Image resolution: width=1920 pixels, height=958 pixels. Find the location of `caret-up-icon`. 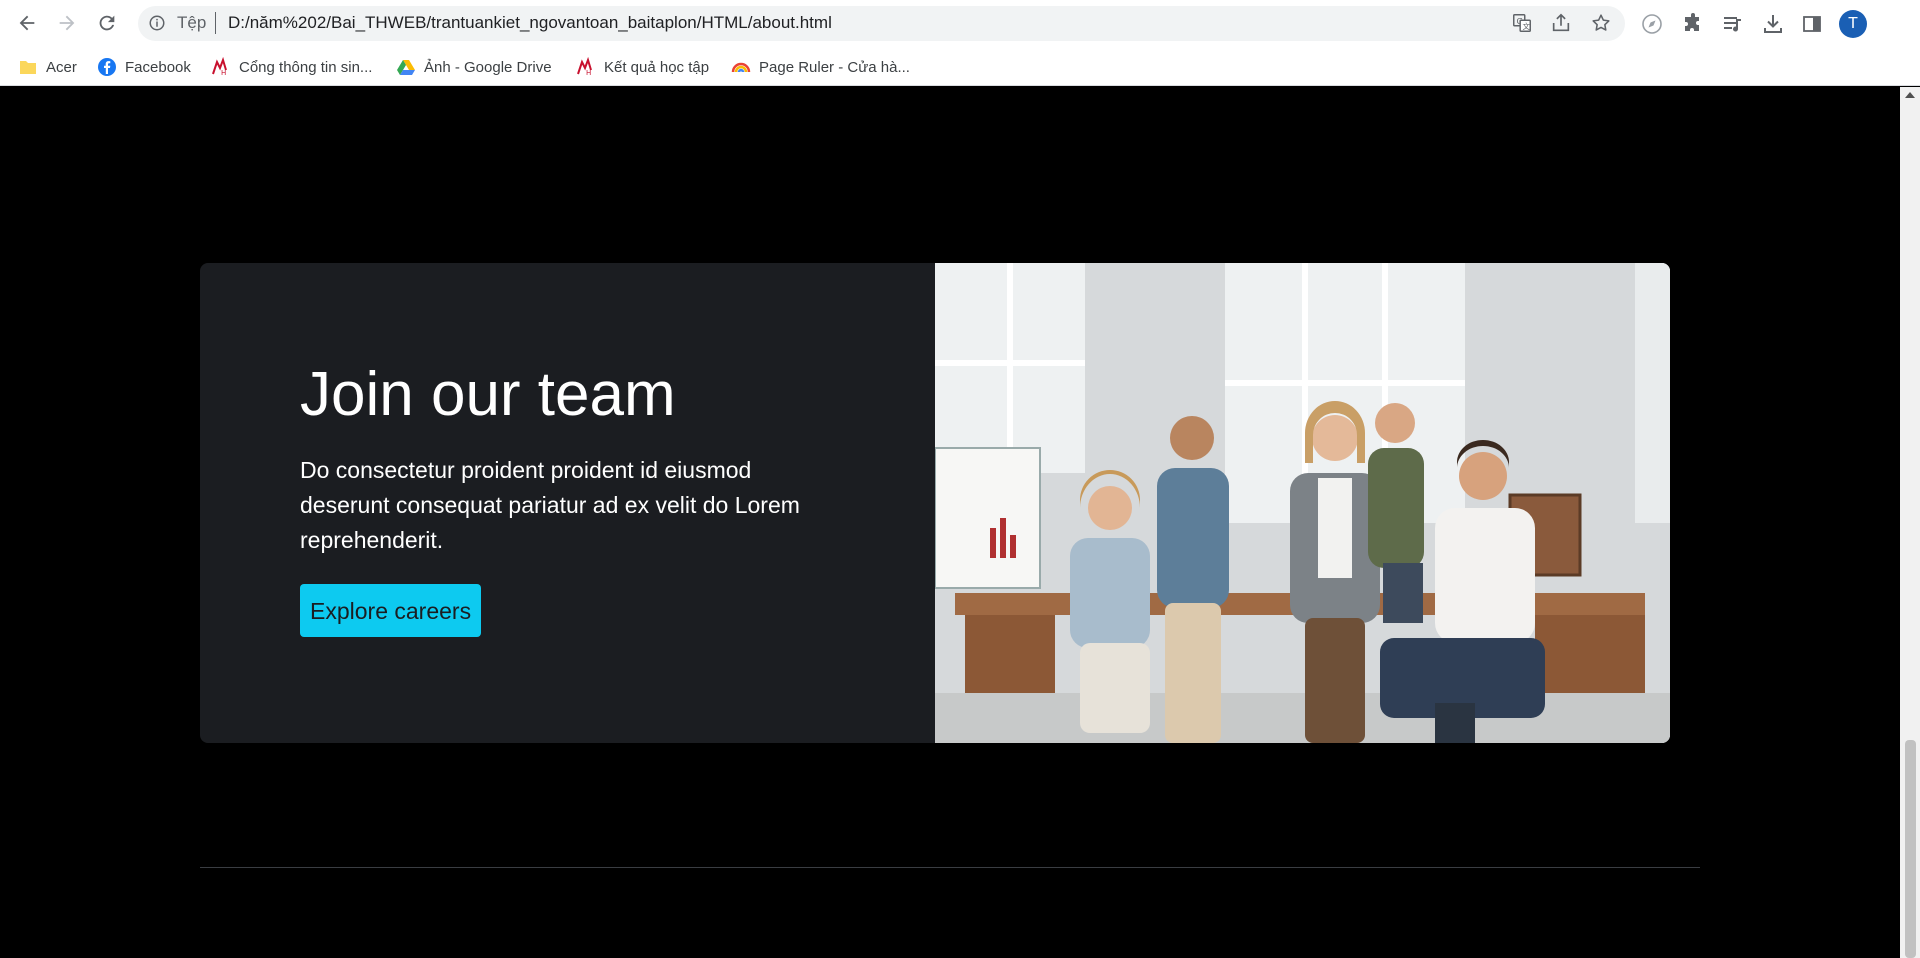

caret-up-icon is located at coordinates (1910, 95).